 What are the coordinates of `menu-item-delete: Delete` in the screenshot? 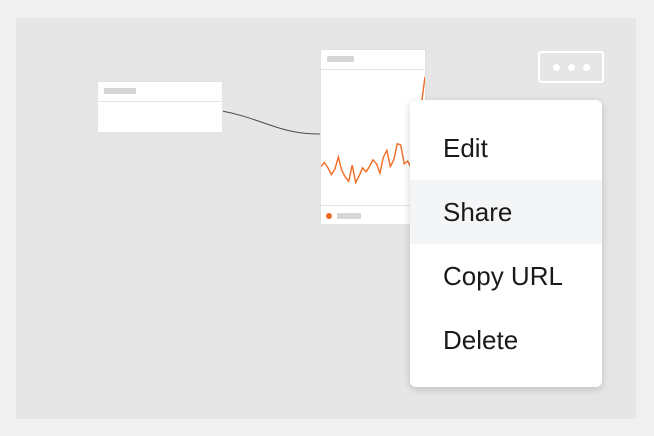 It's located at (506, 340).